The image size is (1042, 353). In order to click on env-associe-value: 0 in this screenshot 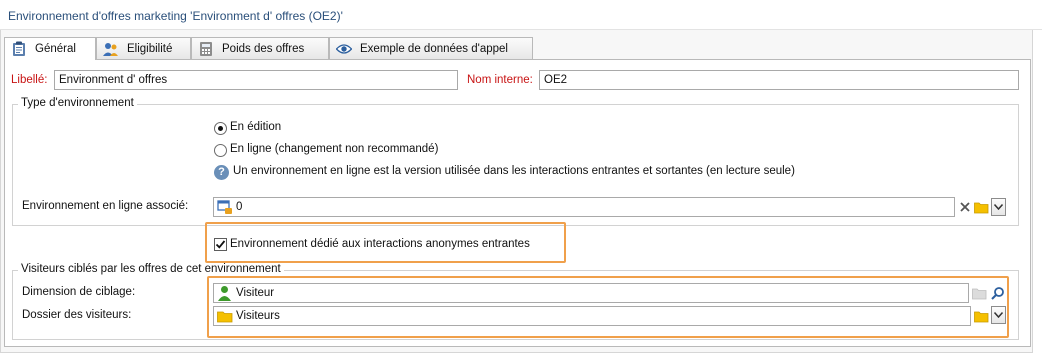, I will do `click(239, 207)`.